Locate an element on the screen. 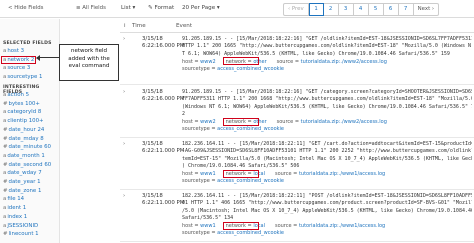 The height and width of the screenshot is (243, 474). field-name: ident 1 is located at coordinates (17, 208).